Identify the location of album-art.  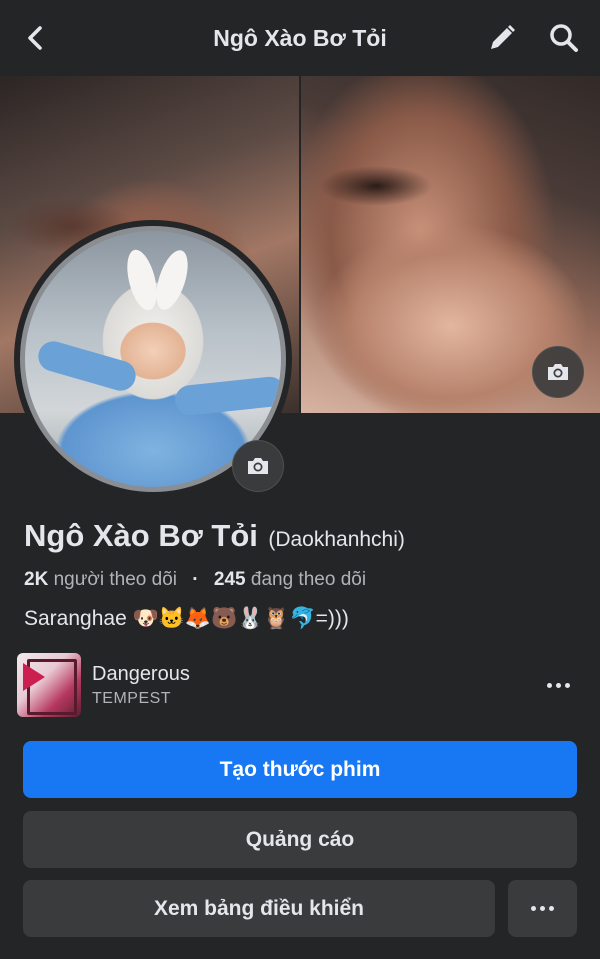
(49, 685).